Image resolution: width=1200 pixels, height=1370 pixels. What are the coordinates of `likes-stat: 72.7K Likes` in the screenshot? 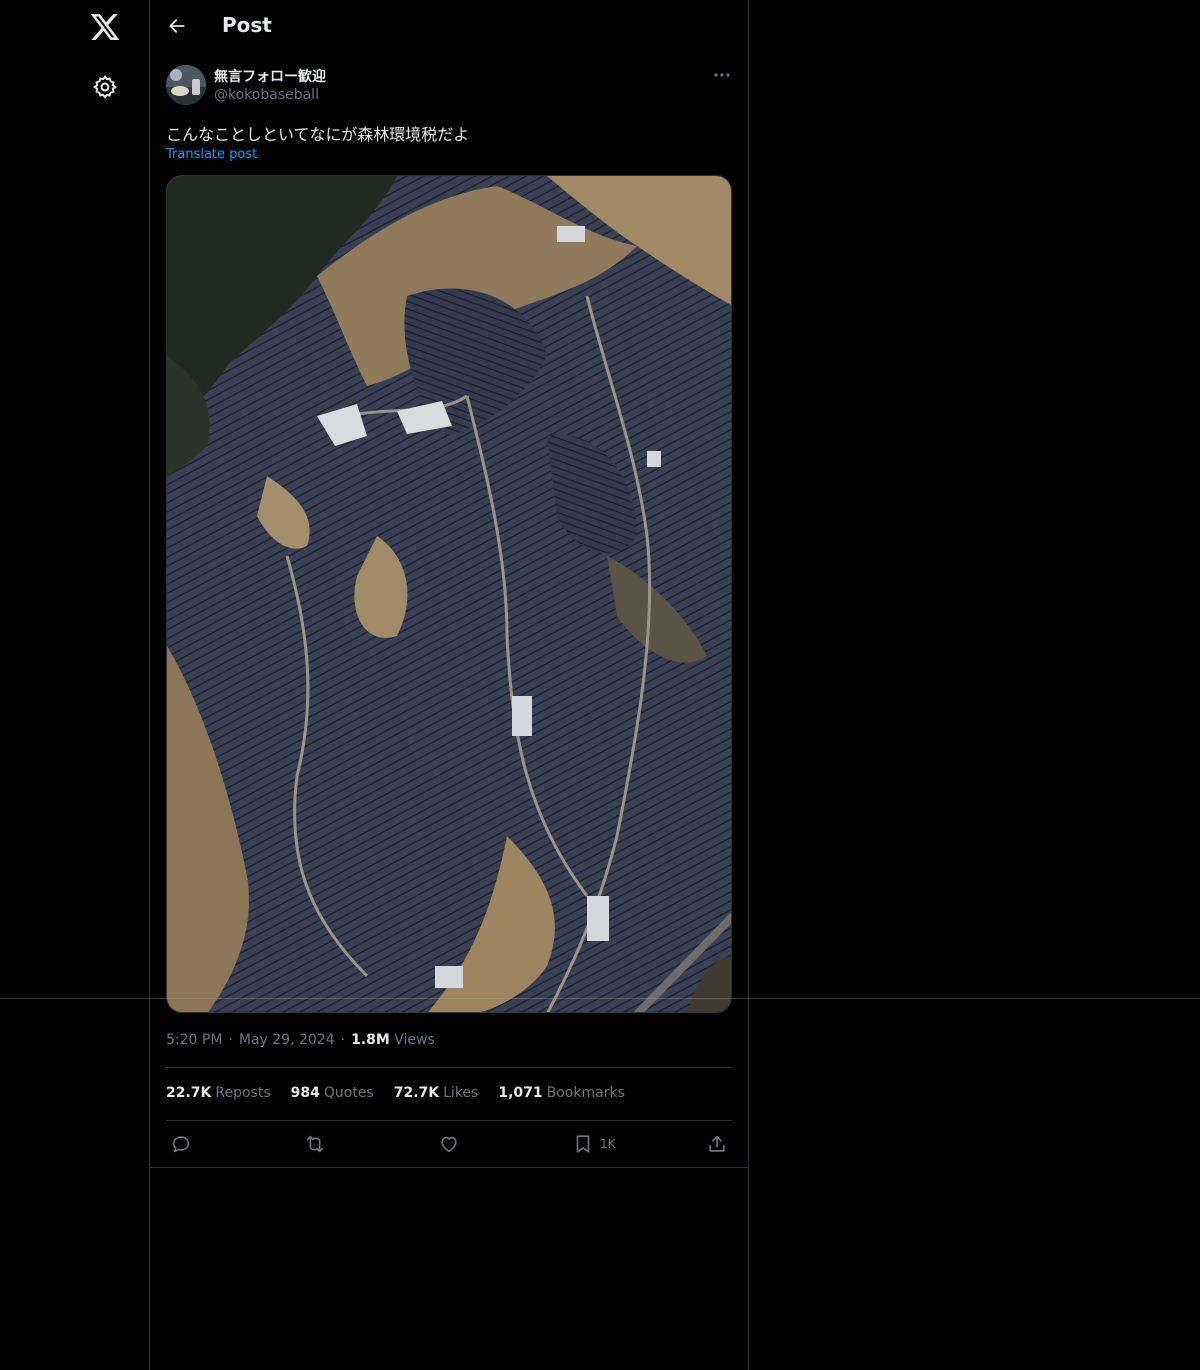 It's located at (436, 1093).